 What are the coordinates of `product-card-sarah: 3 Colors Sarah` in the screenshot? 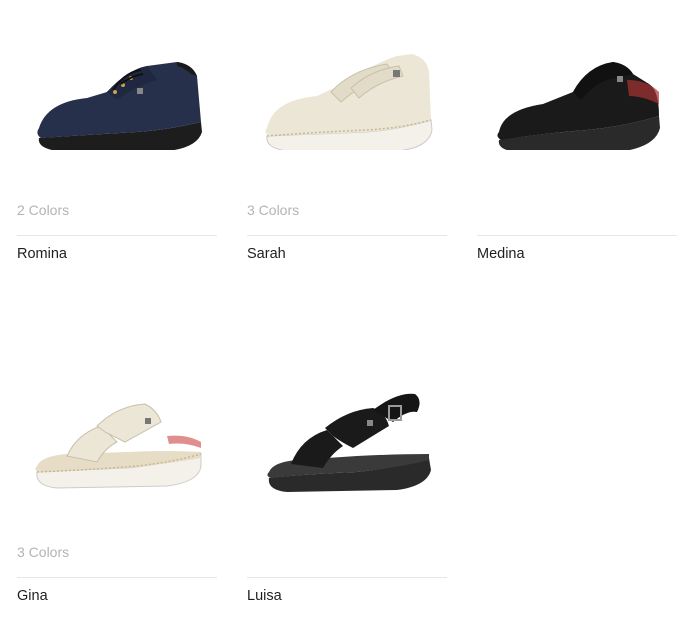 It's located at (347, 145).